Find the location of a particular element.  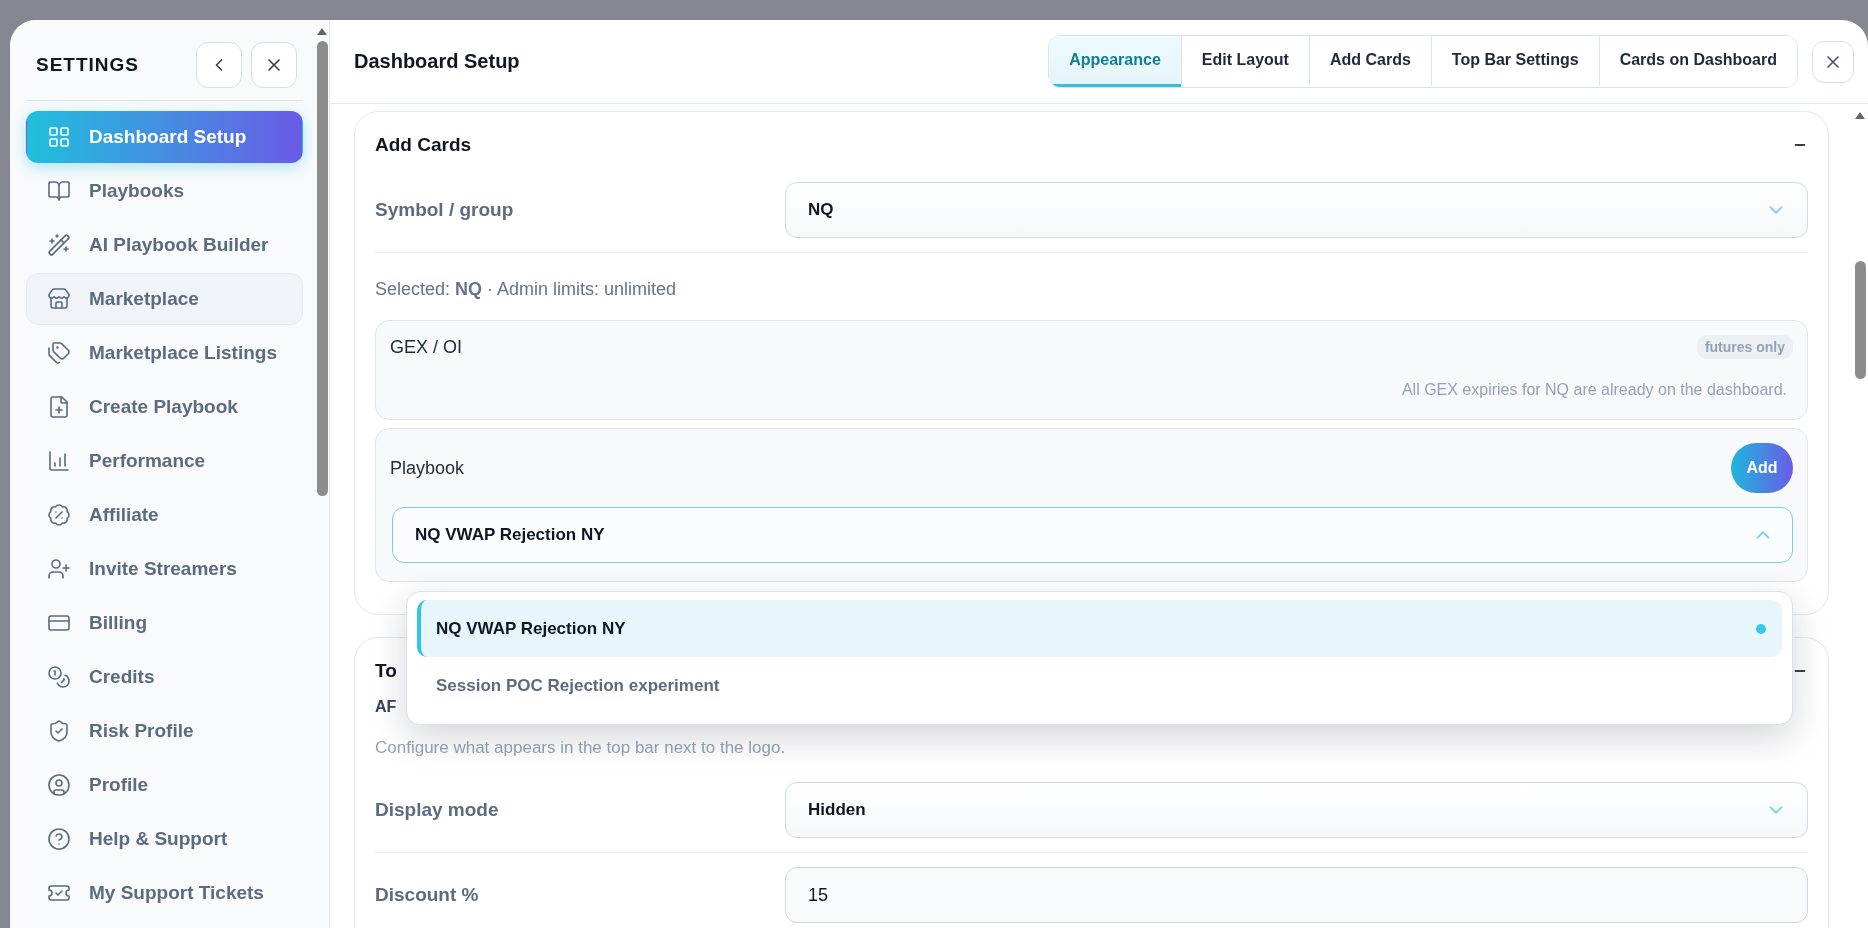

sidebar-item: Marketplace is located at coordinates (164, 299).